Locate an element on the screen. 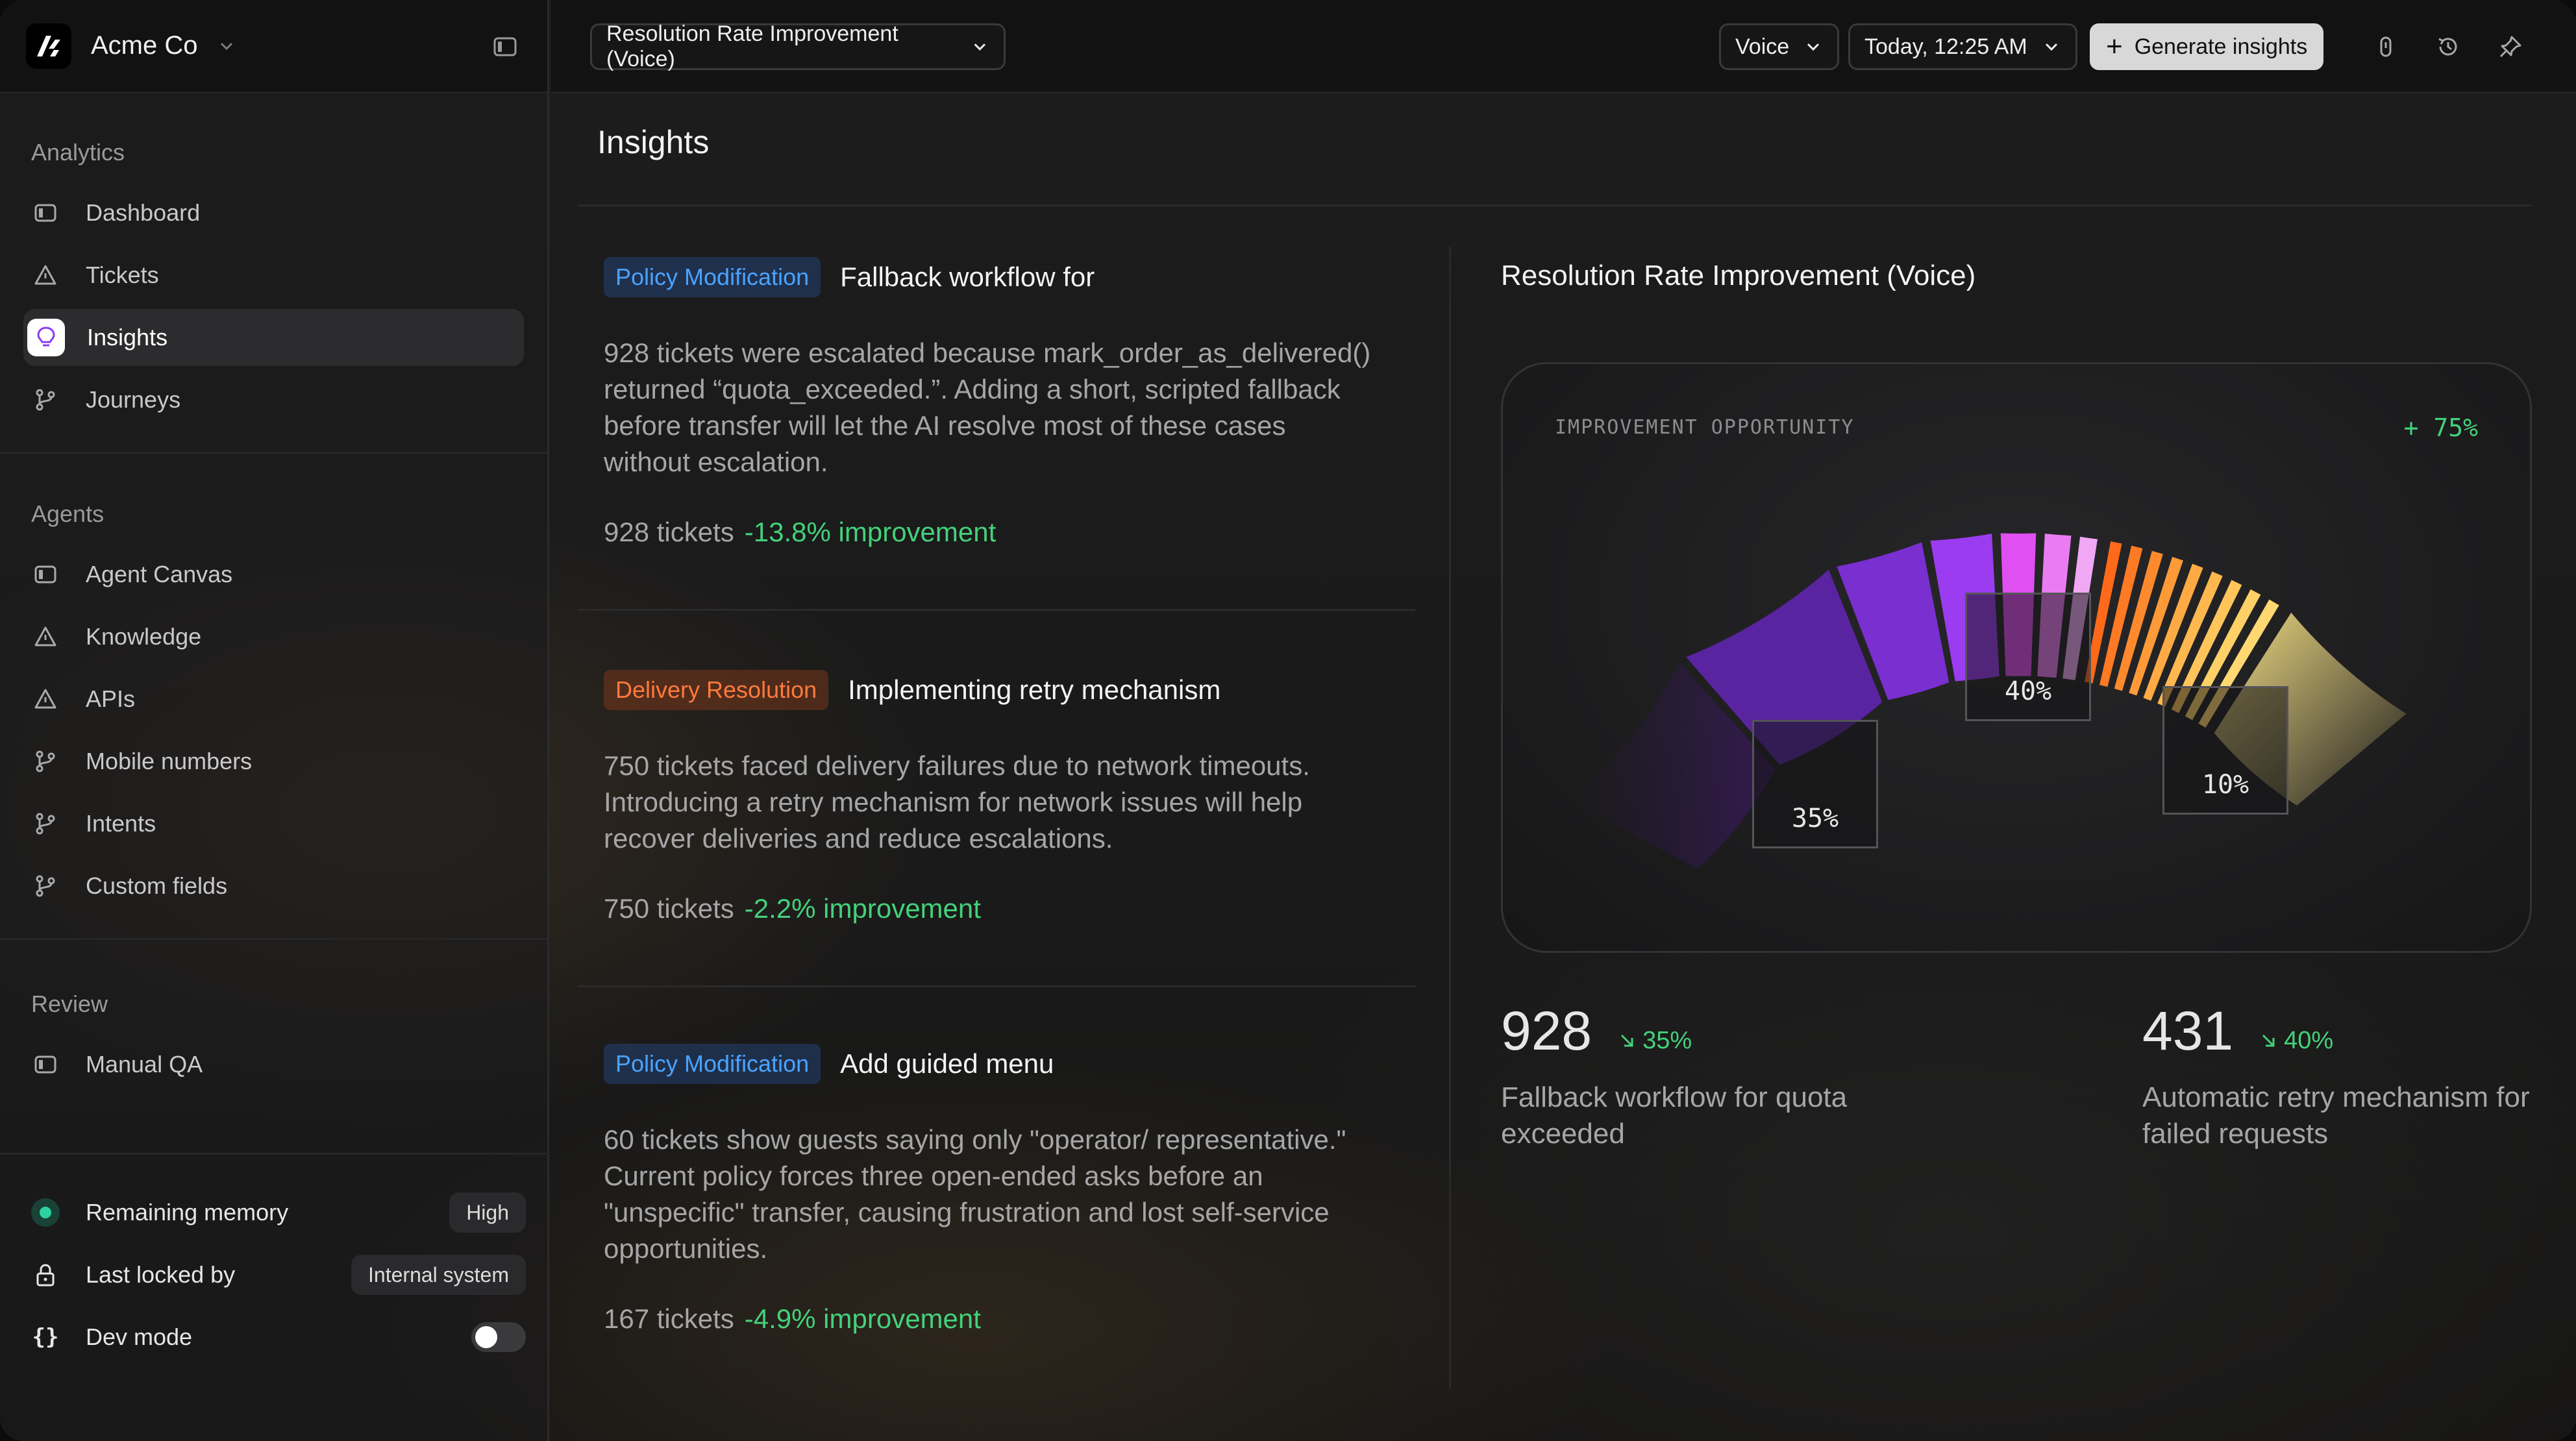 The width and height of the screenshot is (2576, 1441). sidebar-item-label: Tickets is located at coordinates (122, 275).